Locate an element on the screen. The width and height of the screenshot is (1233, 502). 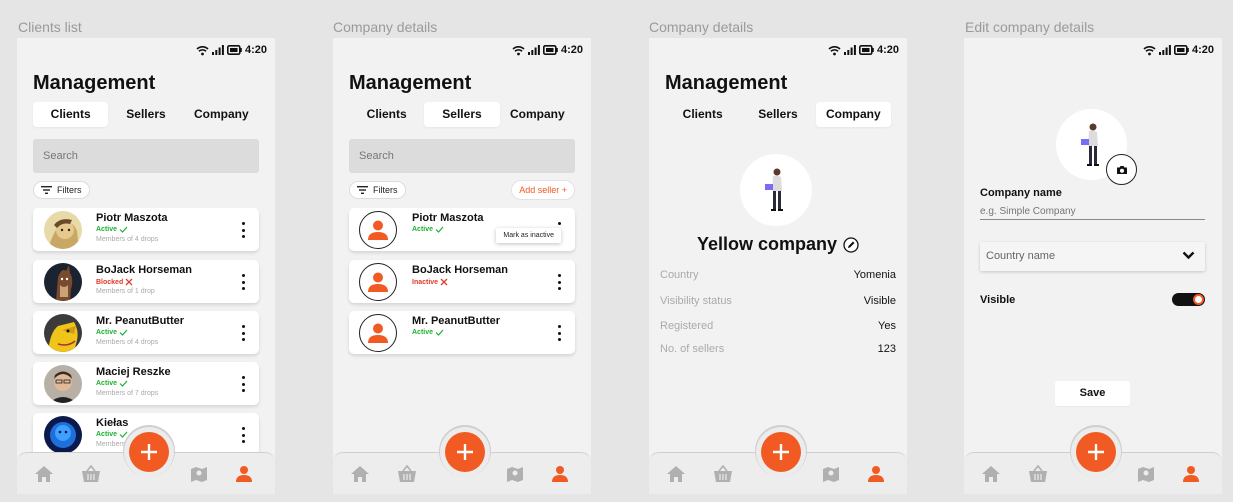
detail-row: Country Yomenia is located at coordinates (778, 275).